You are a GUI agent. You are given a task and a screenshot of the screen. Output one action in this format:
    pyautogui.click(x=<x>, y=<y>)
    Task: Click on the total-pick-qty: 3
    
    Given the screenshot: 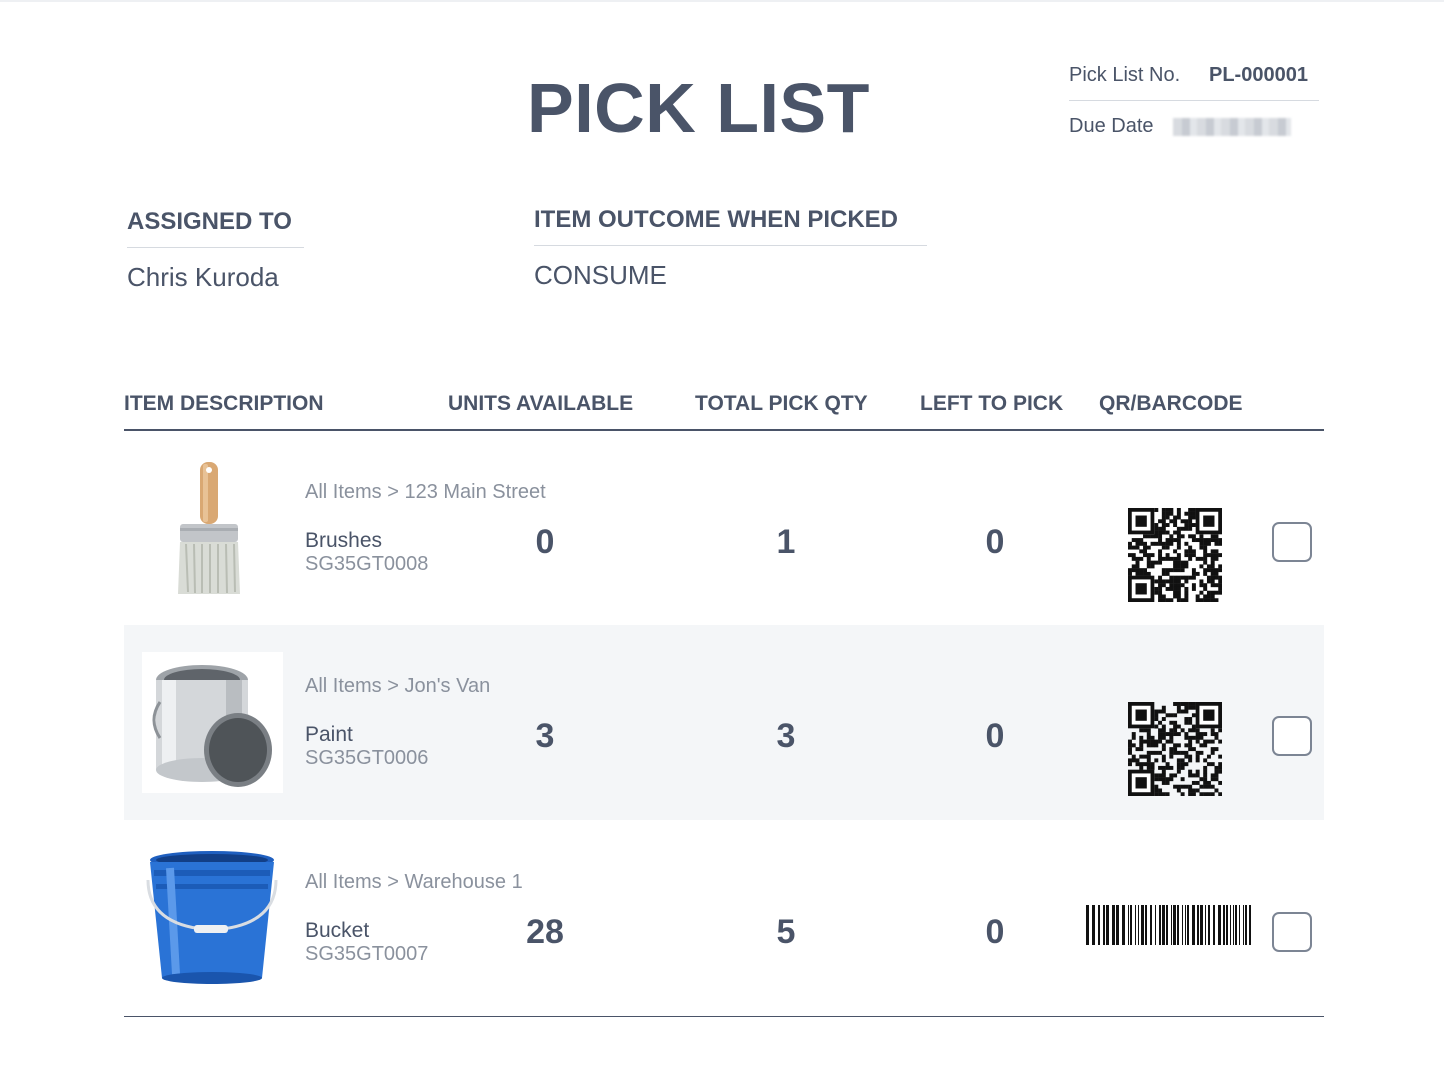 What is the action you would take?
    pyautogui.click(x=786, y=736)
    